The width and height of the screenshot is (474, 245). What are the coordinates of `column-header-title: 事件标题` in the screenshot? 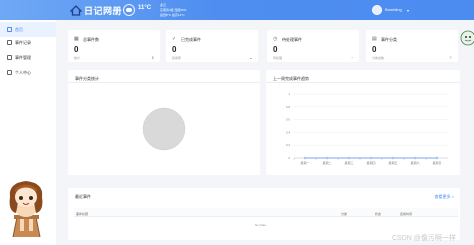 It's located at (82, 214).